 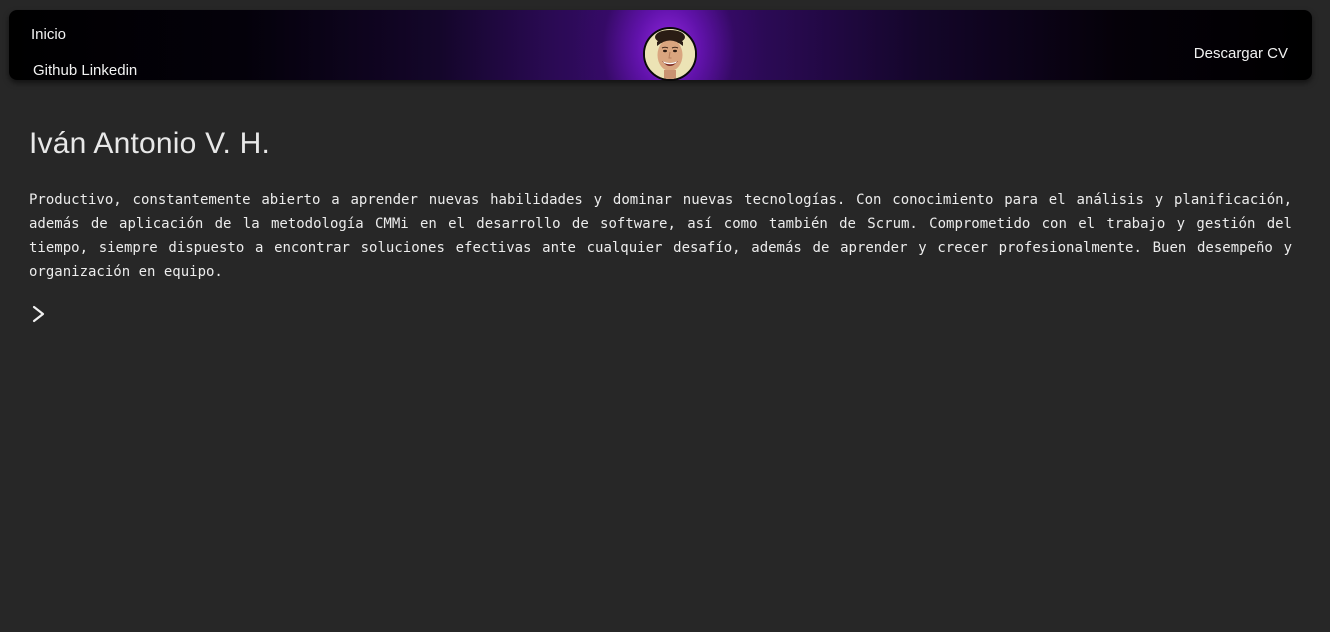 I want to click on profile-photo-icon, so click(x=670, y=54).